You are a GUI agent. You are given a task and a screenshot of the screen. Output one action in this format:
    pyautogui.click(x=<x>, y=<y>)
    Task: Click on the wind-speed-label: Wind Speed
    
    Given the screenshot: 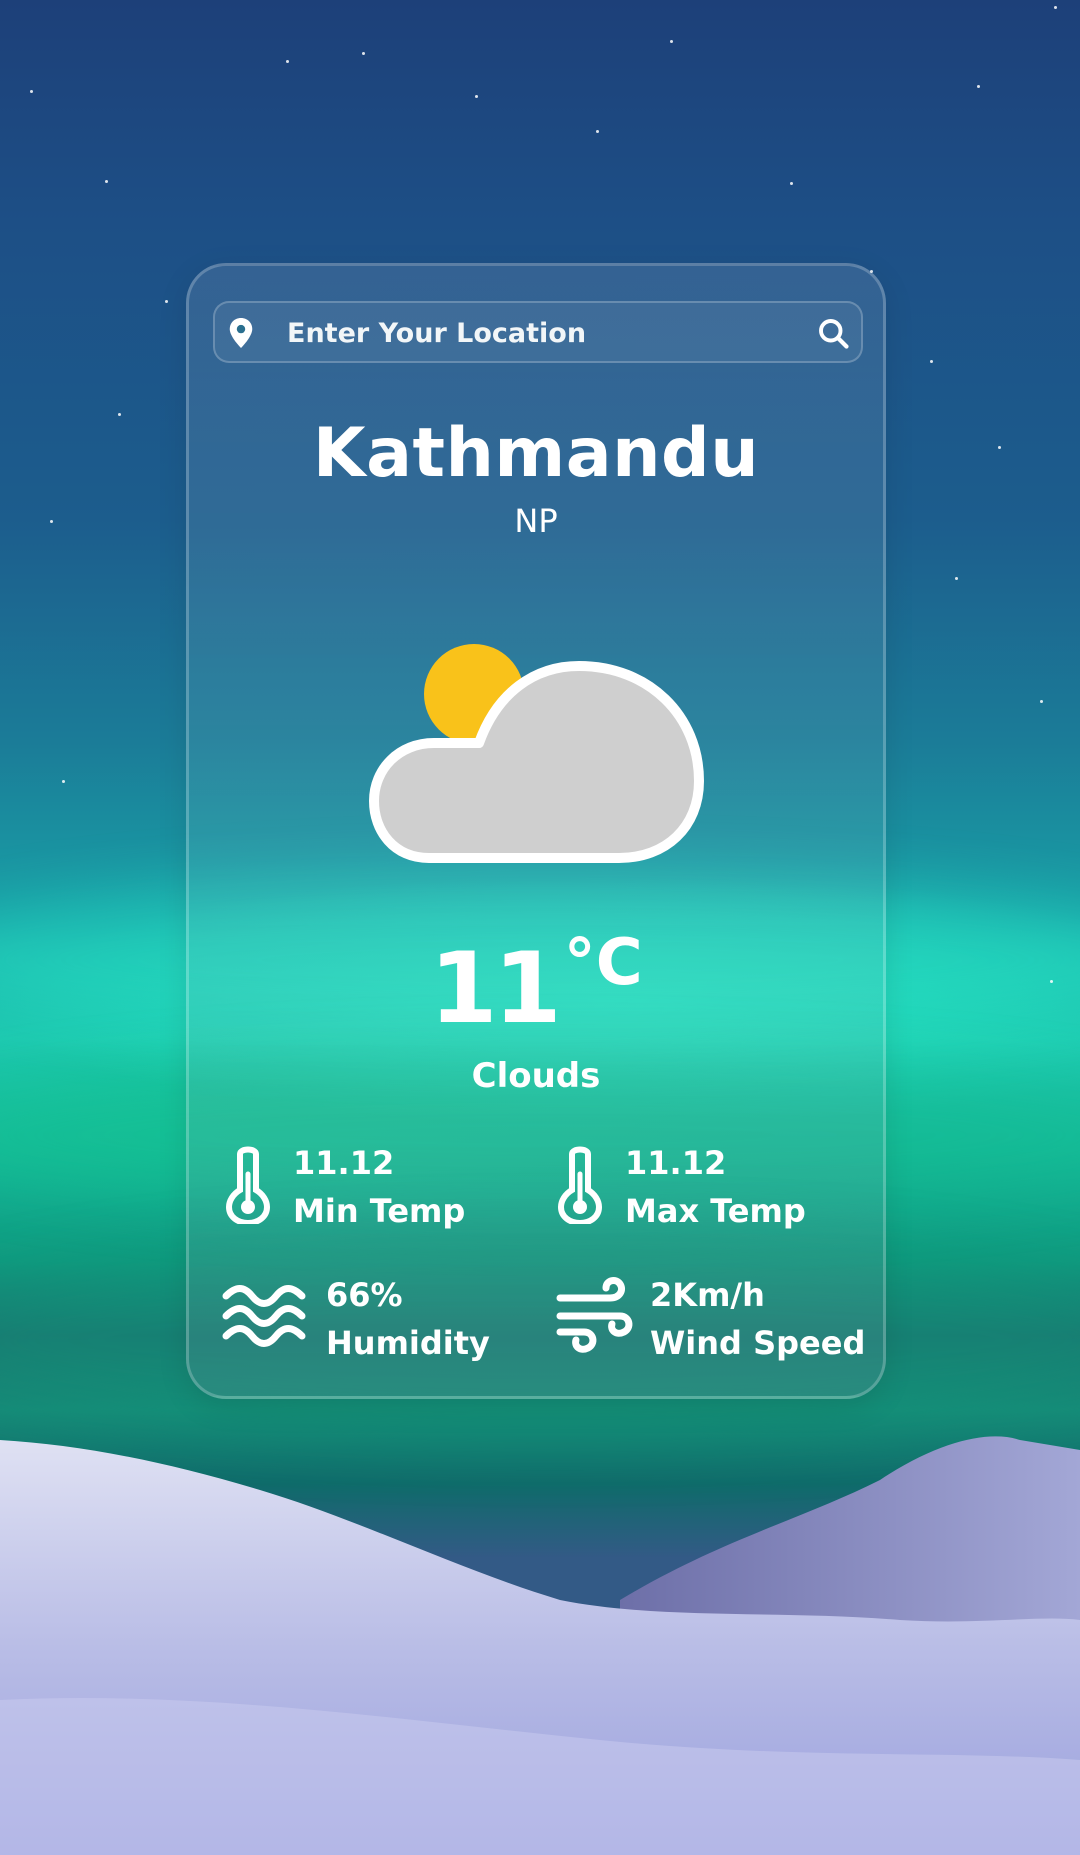 What is the action you would take?
    pyautogui.click(x=758, y=1343)
    